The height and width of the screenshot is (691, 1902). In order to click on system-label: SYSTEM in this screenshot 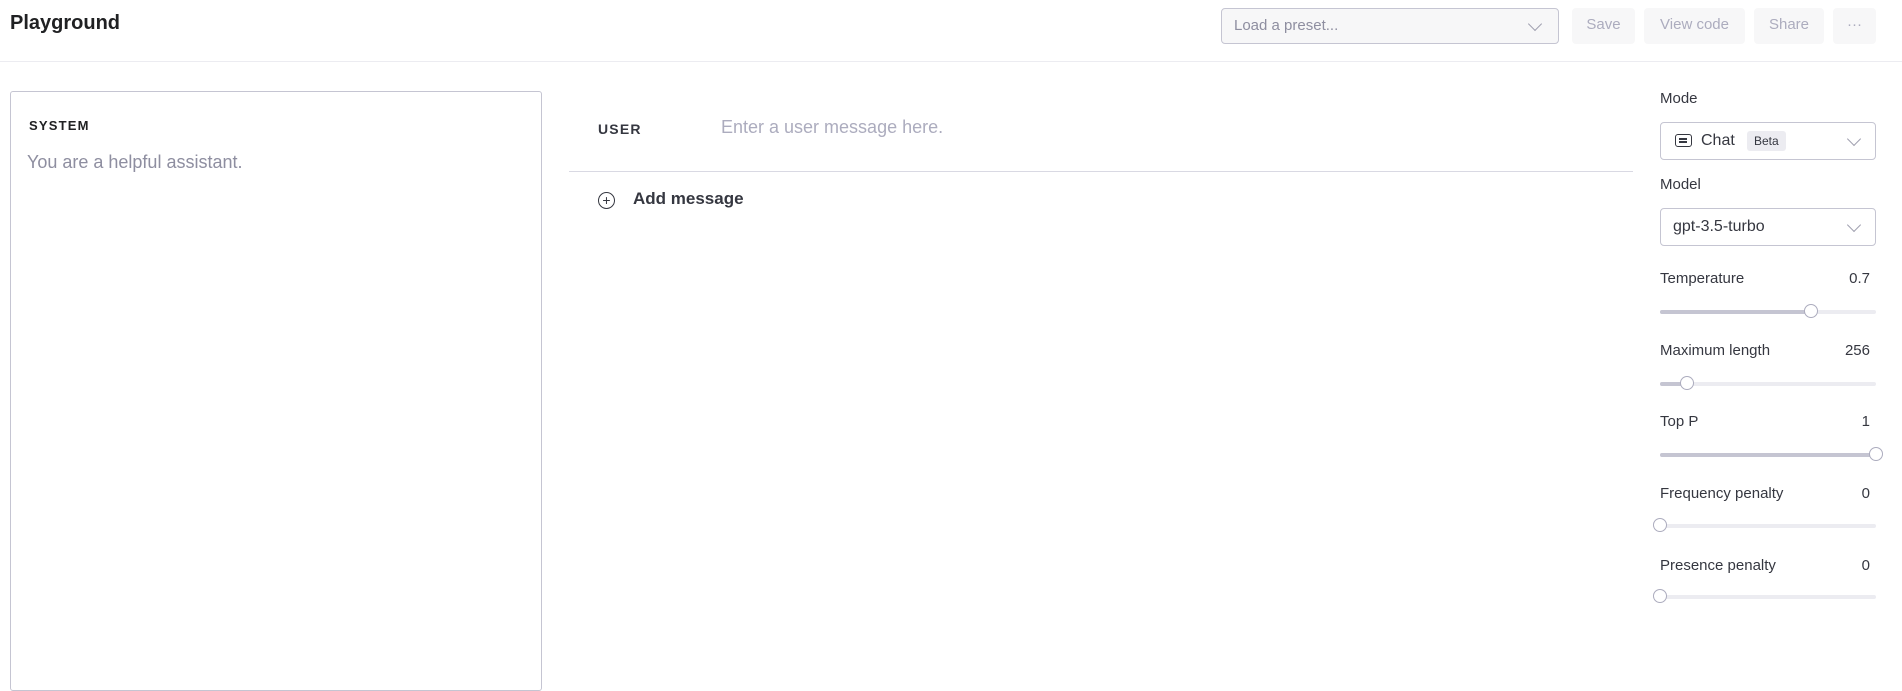, I will do `click(59, 125)`.